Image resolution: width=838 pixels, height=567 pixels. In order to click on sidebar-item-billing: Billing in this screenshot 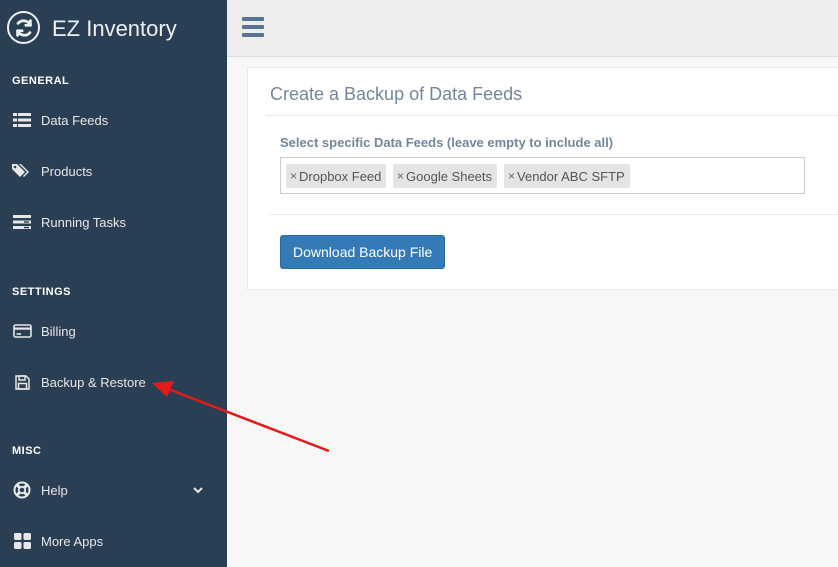, I will do `click(113, 331)`.